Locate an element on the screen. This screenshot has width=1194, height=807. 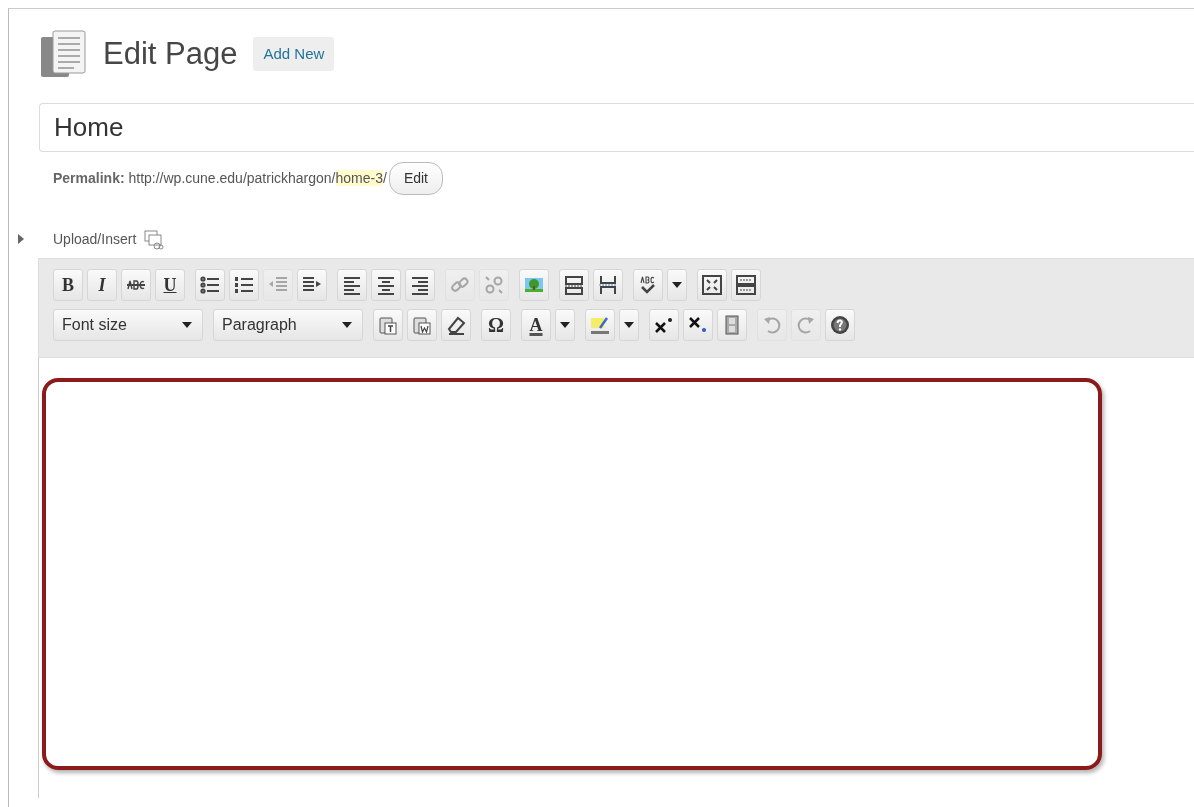
underline-button: U is located at coordinates (170, 285).